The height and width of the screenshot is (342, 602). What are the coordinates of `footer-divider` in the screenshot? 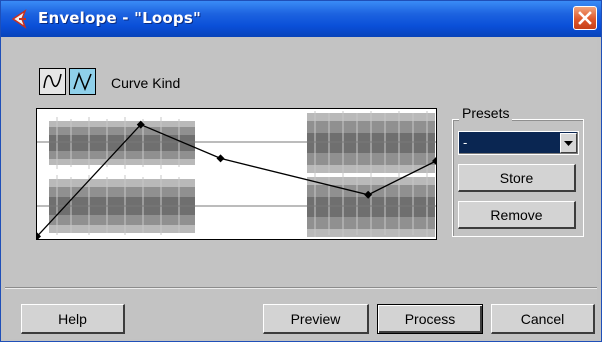 It's located at (301, 288).